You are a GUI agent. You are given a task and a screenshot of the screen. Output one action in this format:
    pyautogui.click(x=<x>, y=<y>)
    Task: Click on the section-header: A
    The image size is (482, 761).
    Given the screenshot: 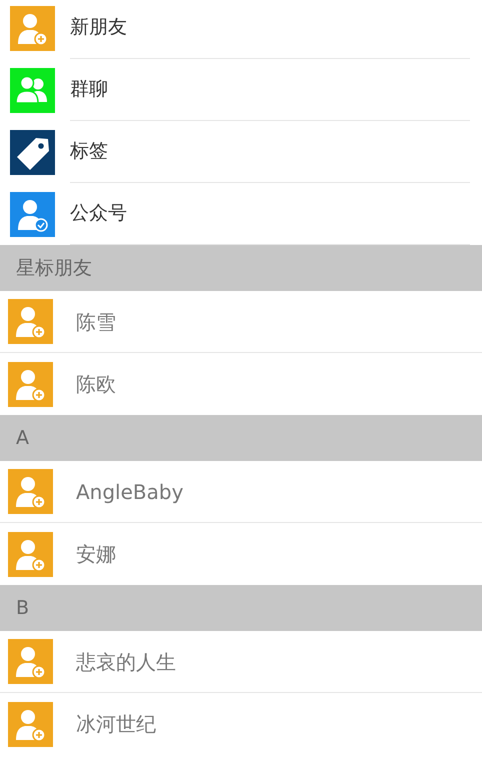 What is the action you would take?
    pyautogui.click(x=22, y=438)
    